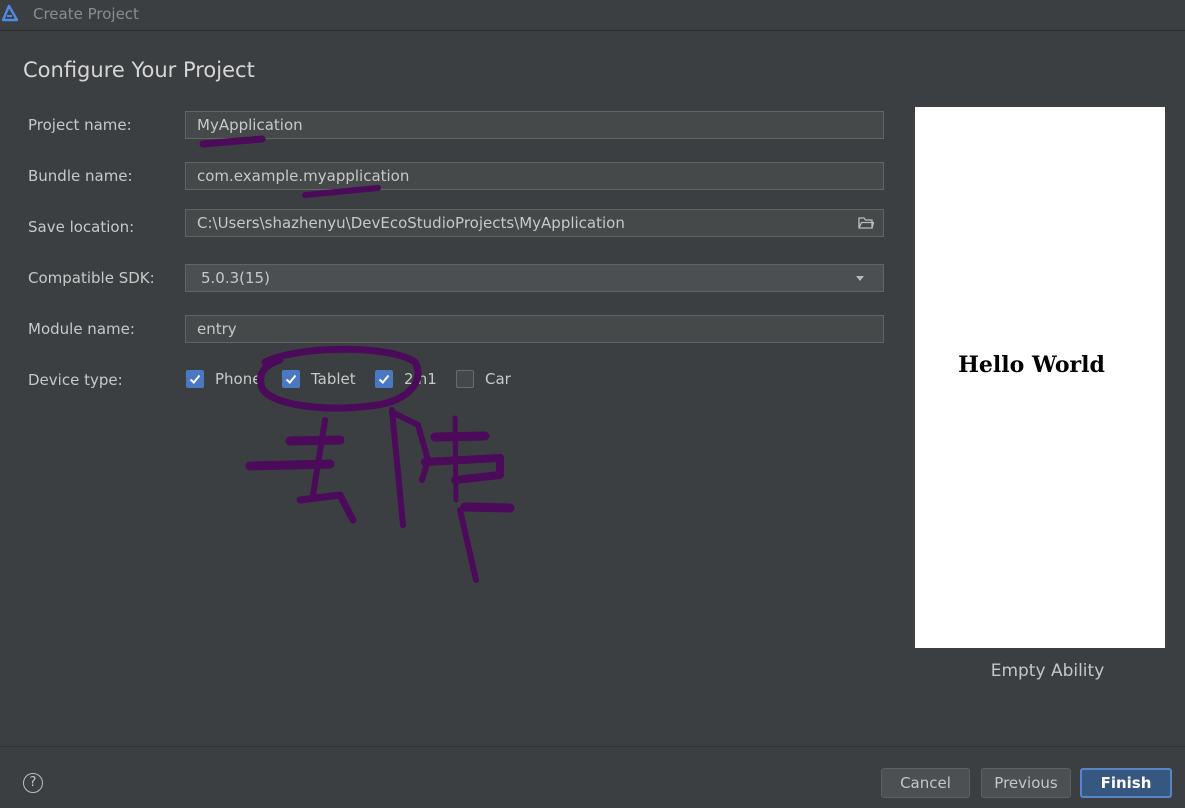 The image size is (1185, 808). I want to click on project-name-input: MyApplication, so click(534, 125).